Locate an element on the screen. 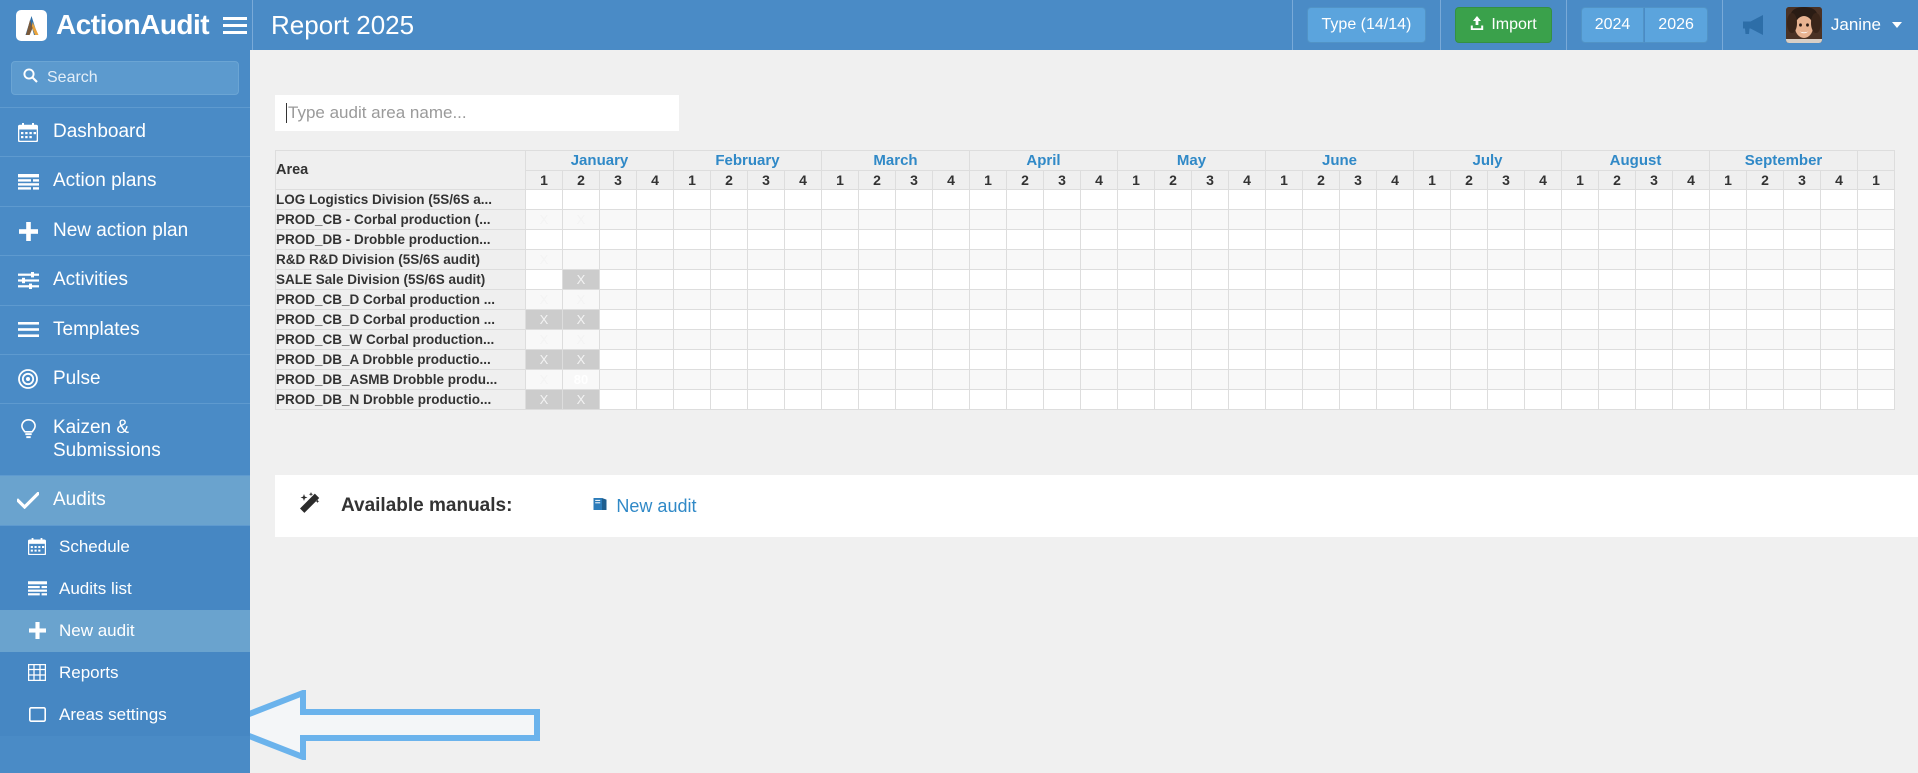 The image size is (1918, 773). audit-score-cell: 80 is located at coordinates (581, 379).